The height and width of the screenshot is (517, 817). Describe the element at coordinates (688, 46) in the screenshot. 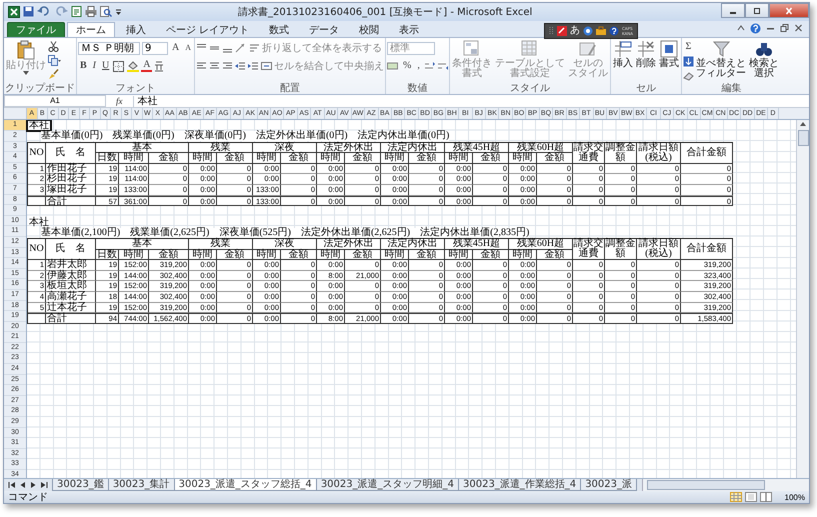

I see `autosum-button: Σ` at that location.